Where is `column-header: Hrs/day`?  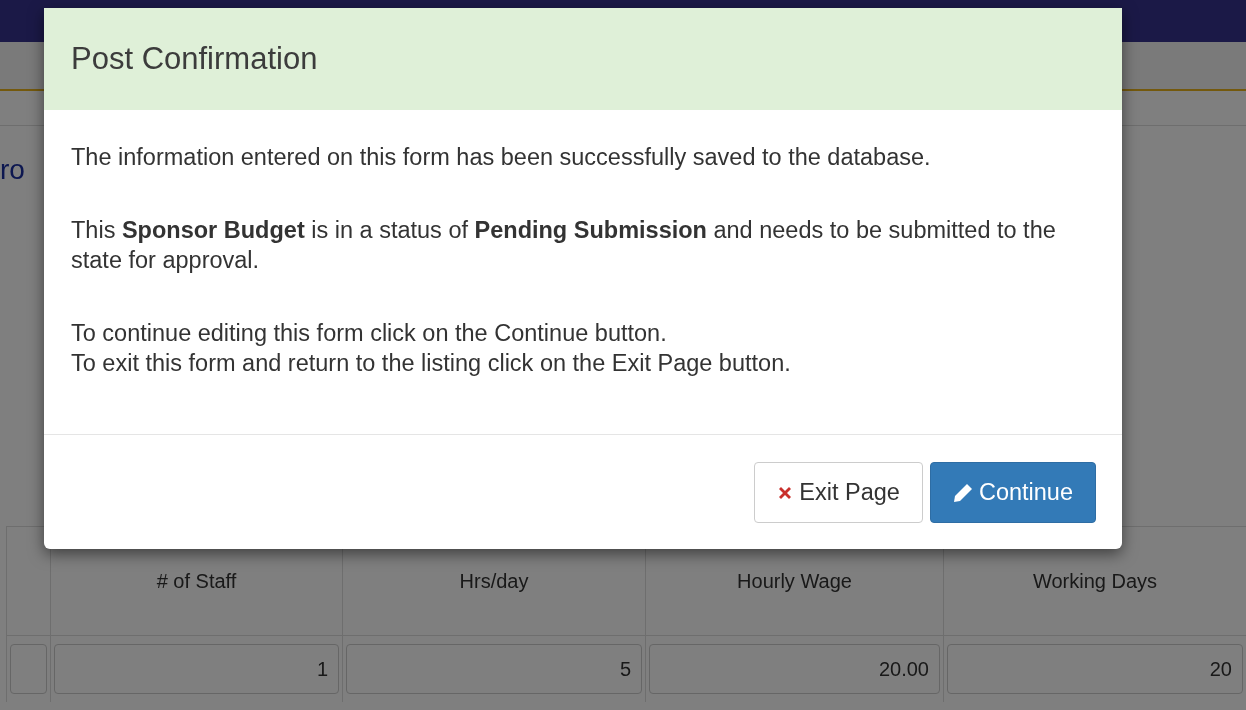 column-header: Hrs/day is located at coordinates (494, 581).